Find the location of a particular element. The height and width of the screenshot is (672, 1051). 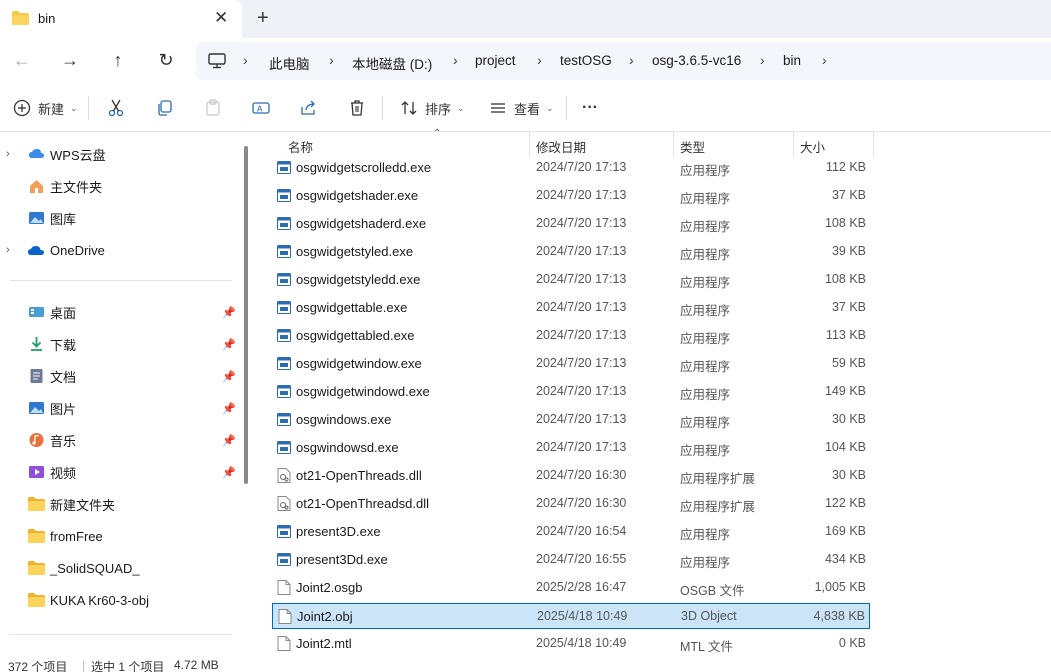

sidebar-item: 主文件夹 is located at coordinates (120, 186).